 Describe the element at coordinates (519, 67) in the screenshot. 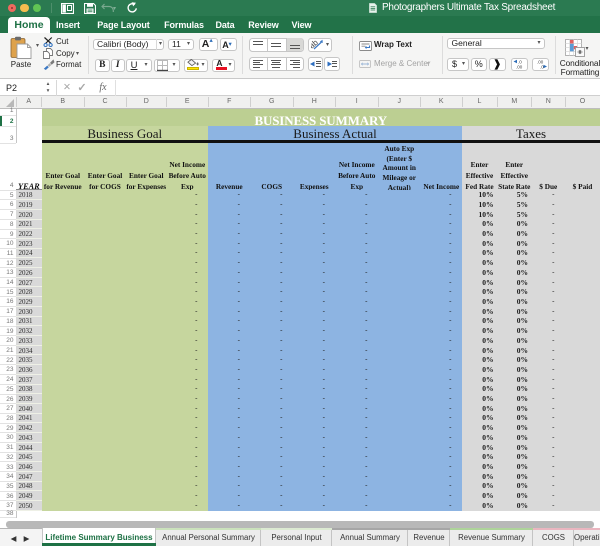

I see `svg-text: .00` at that location.